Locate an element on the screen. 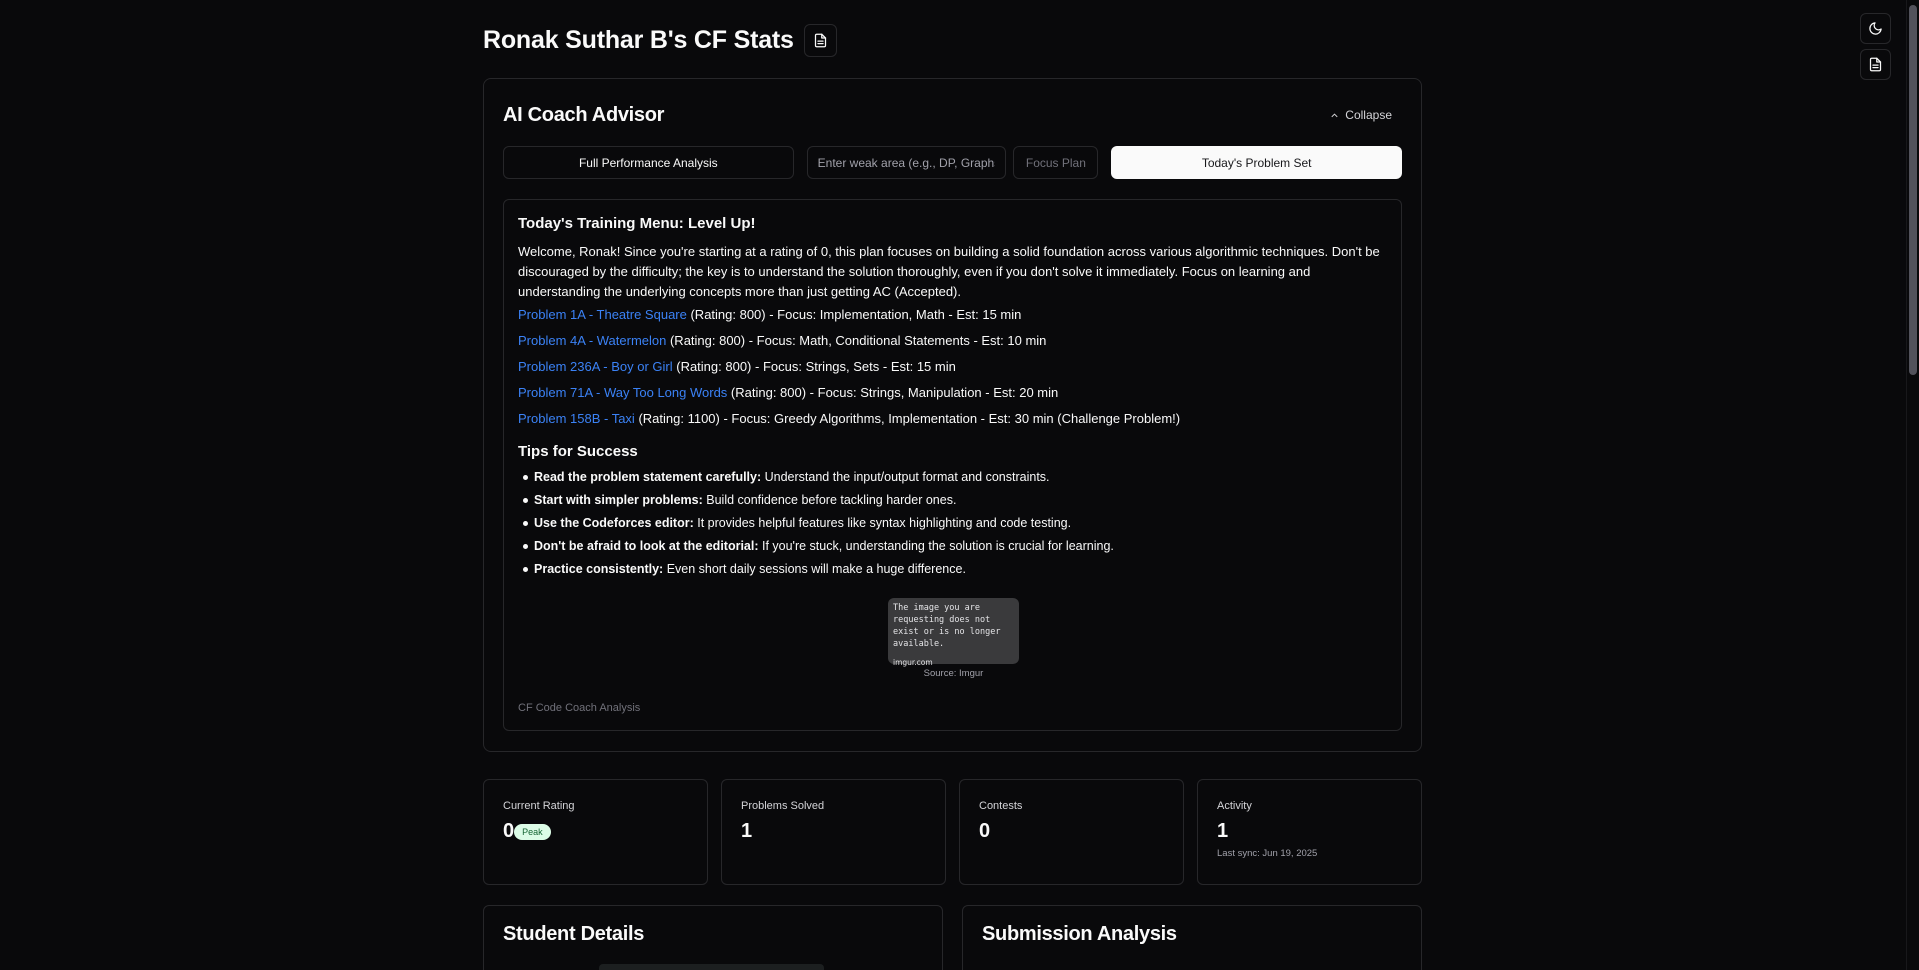  scrollbar-thumb is located at coordinates (1913, 190).